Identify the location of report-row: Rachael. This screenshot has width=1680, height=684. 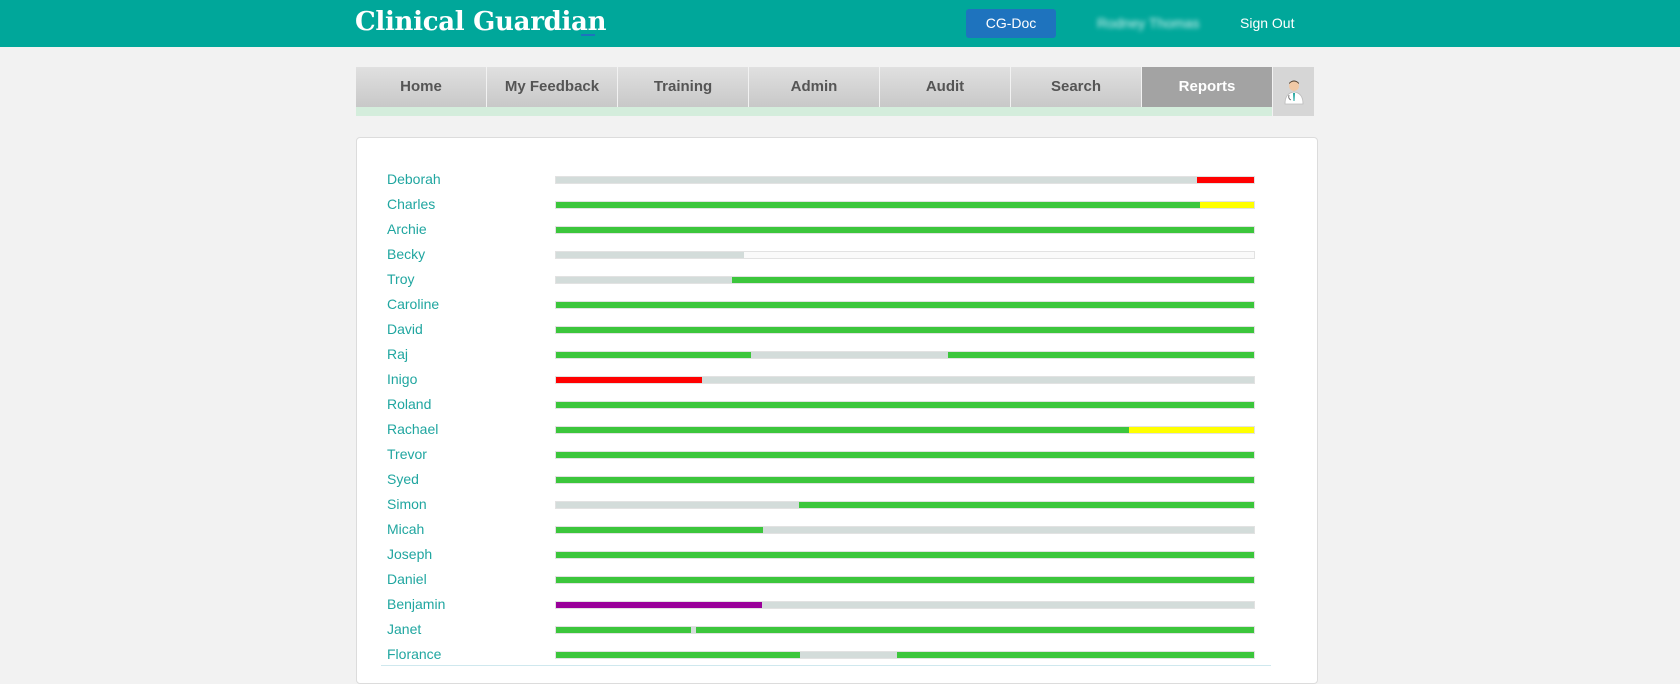
(837, 433).